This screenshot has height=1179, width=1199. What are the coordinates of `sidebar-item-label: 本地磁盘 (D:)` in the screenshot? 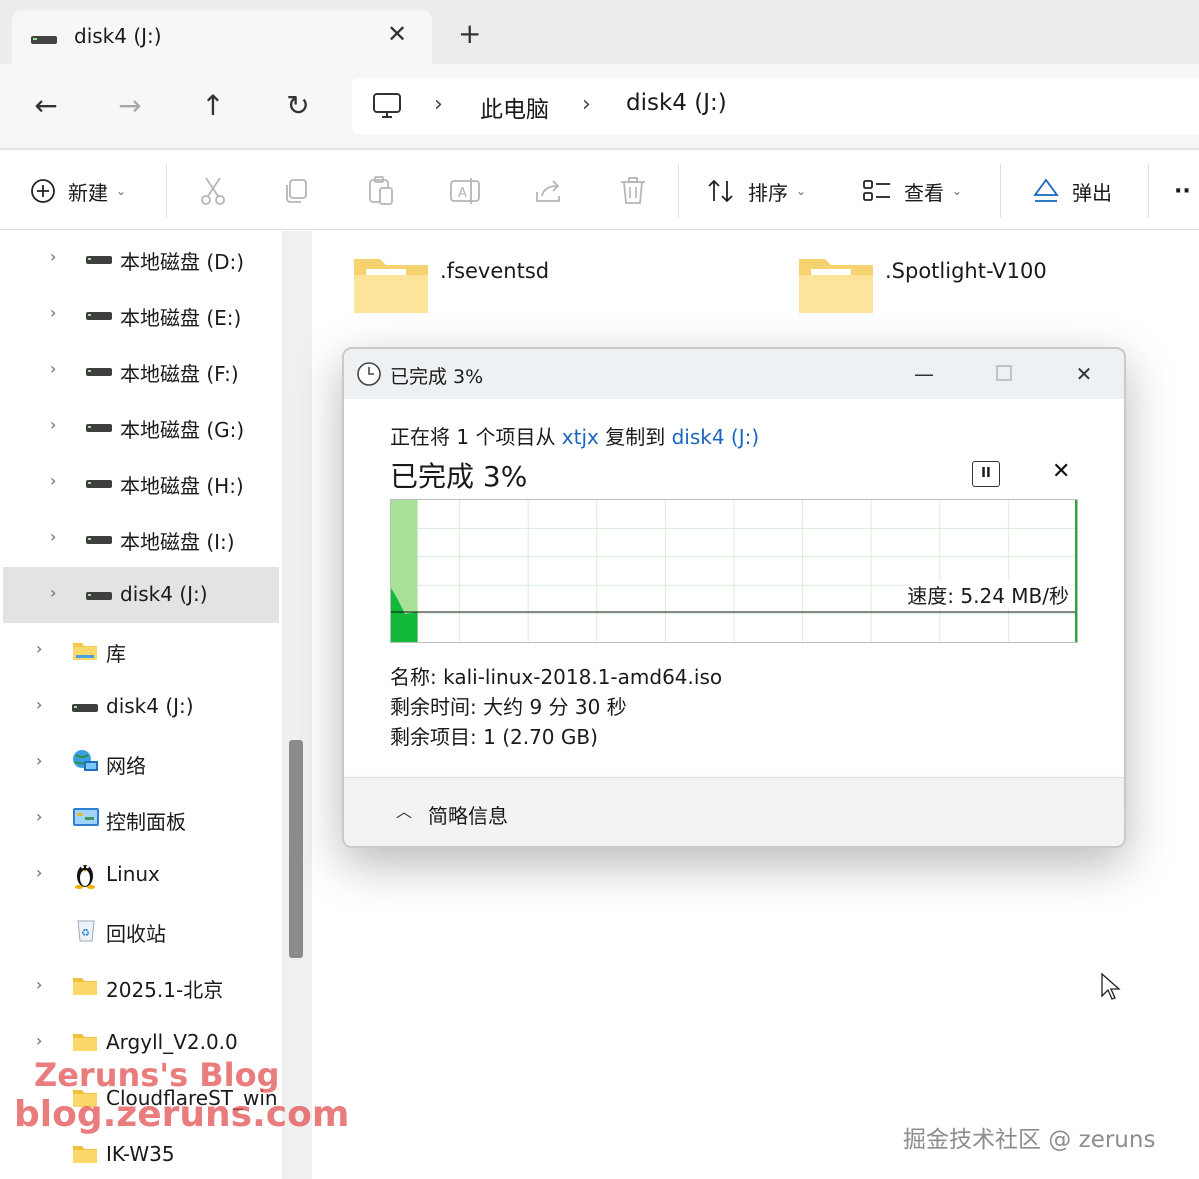 It's located at (182, 262).